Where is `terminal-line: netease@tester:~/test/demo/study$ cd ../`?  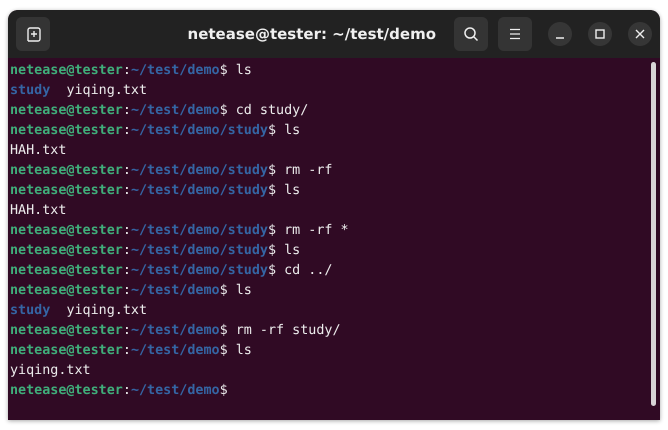
terminal-line: netease@tester:~/test/demo/study$ cd ../ is located at coordinates (171, 271).